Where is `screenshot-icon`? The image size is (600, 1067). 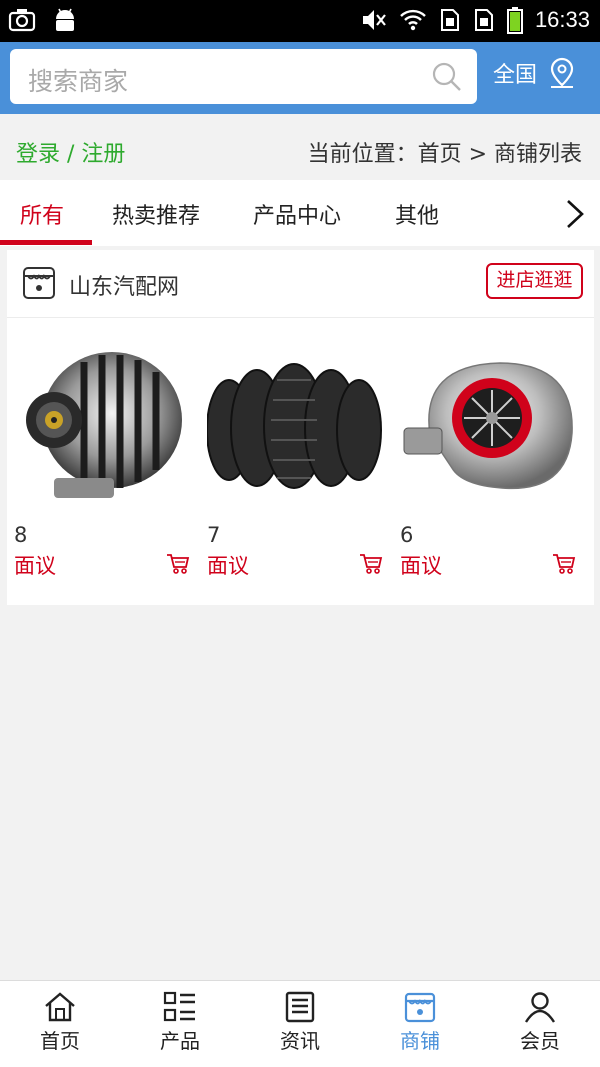
screenshot-icon is located at coordinates (22, 20).